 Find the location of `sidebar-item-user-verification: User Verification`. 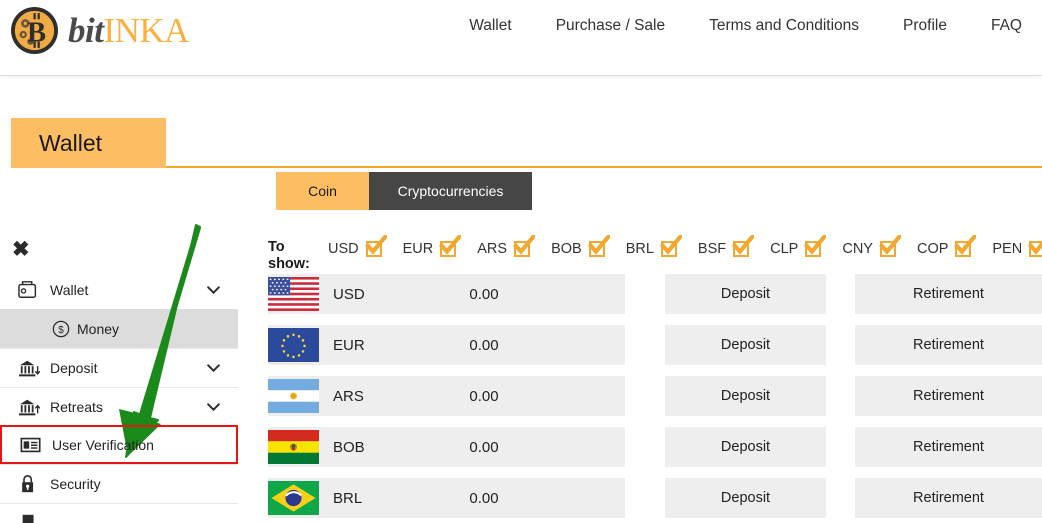

sidebar-item-user-verification: User Verification is located at coordinates (119, 444).